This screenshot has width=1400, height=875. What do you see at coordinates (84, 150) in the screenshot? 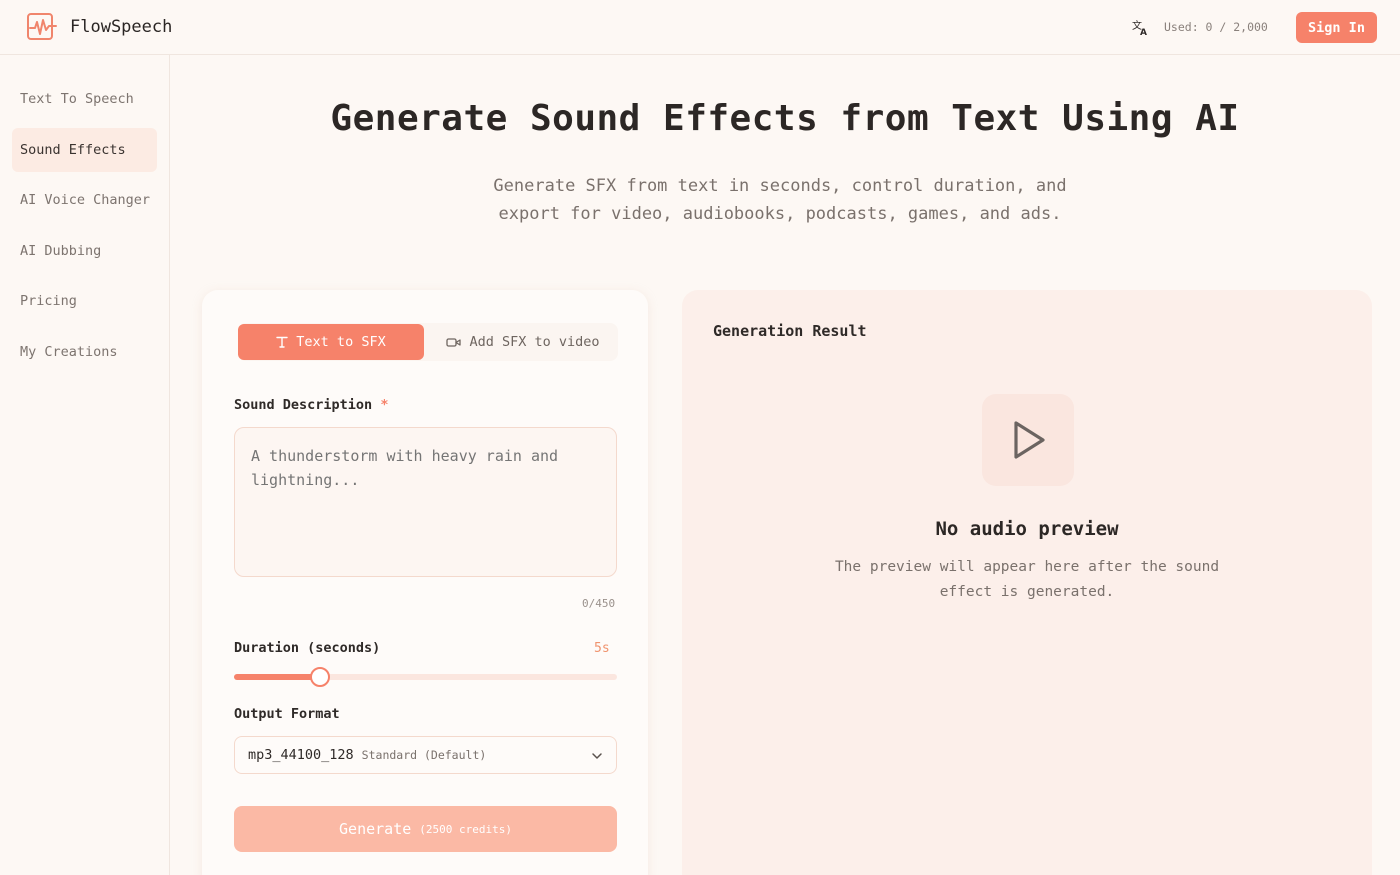
I see `sidebar-item-sound-effects: Sound Effects` at bounding box center [84, 150].